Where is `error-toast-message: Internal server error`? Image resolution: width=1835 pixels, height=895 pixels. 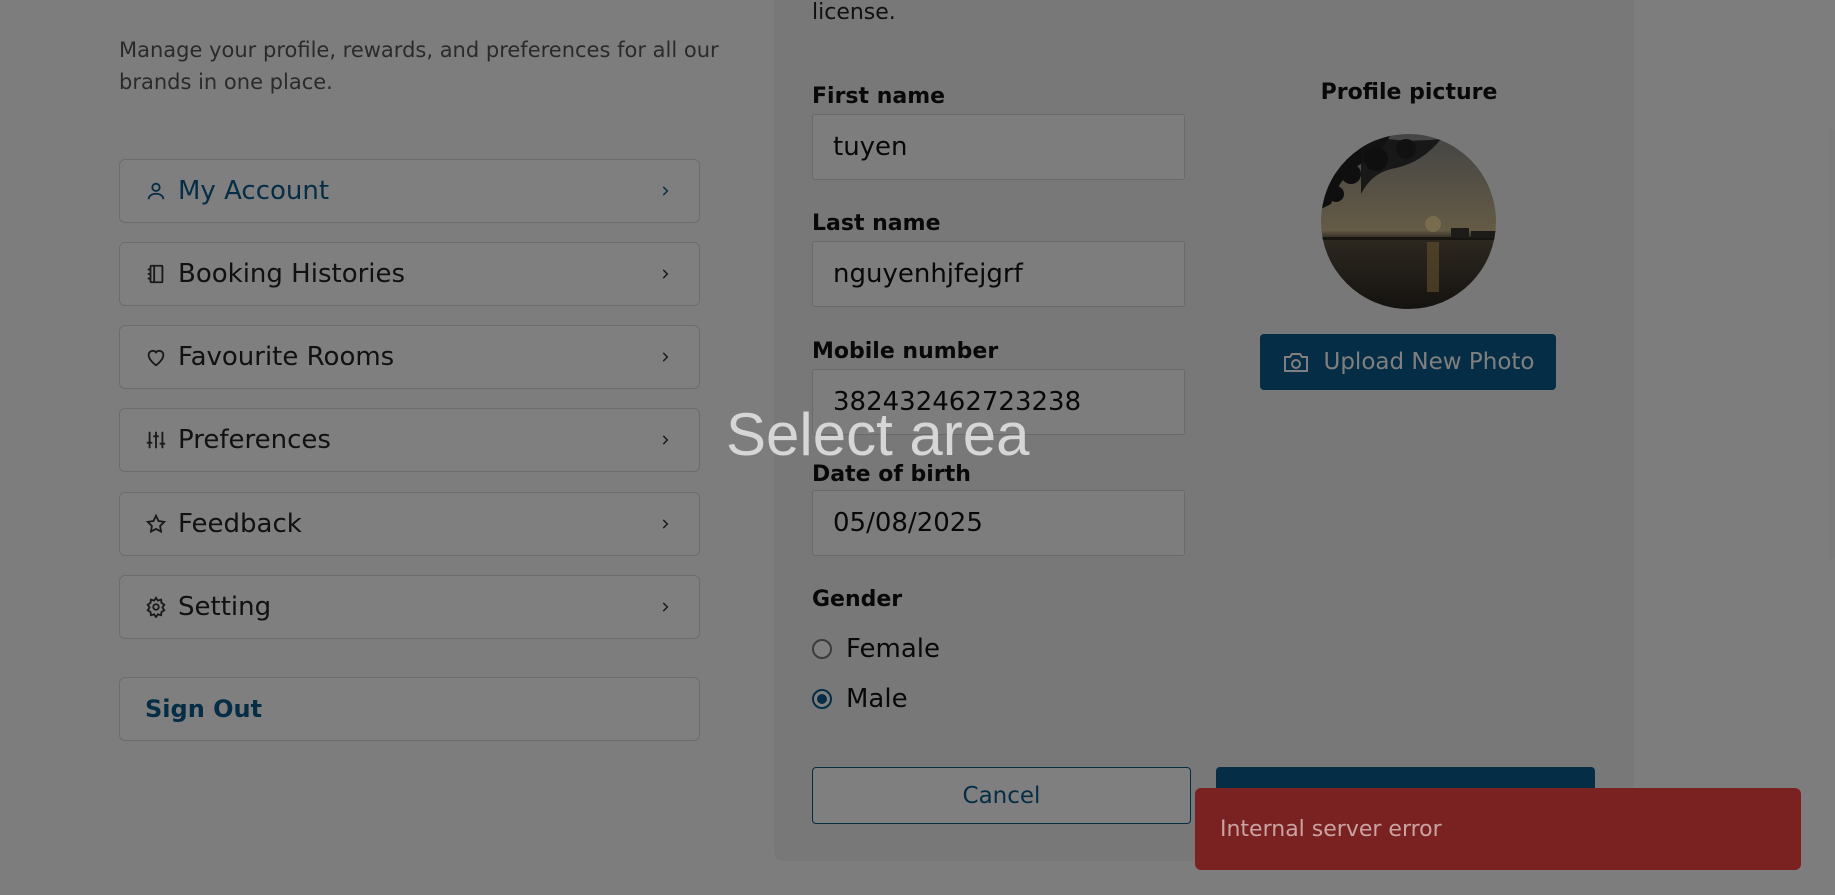
error-toast-message: Internal server error is located at coordinates (1331, 829).